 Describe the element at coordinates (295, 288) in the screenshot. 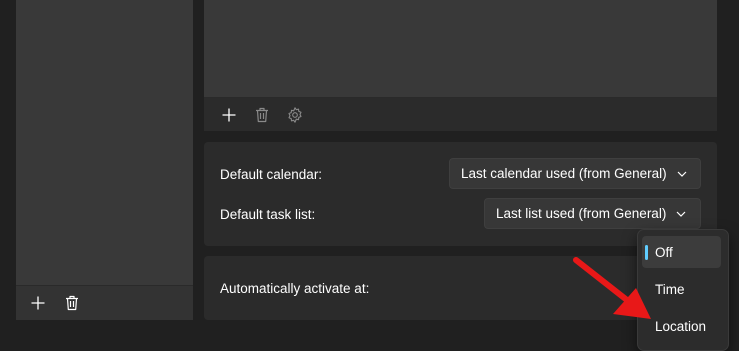

I see `auto-activate-label: Automatically activate at:` at that location.